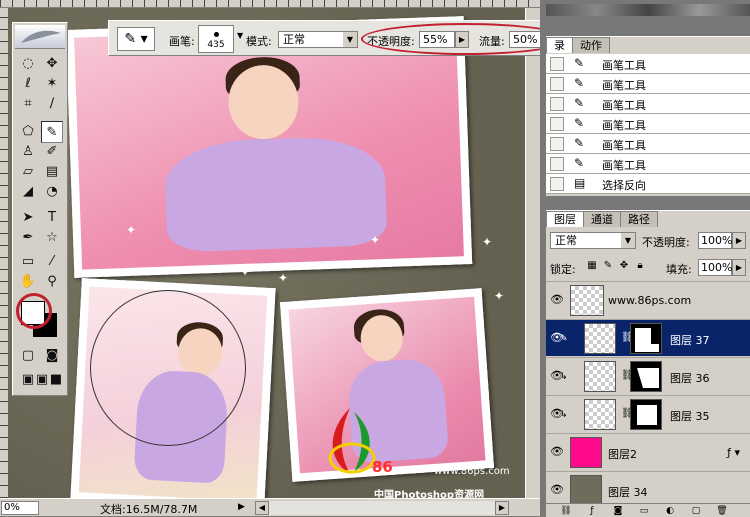  Describe the element at coordinates (592, 511) in the screenshot. I see `layer-style-icon: ƒ` at that location.